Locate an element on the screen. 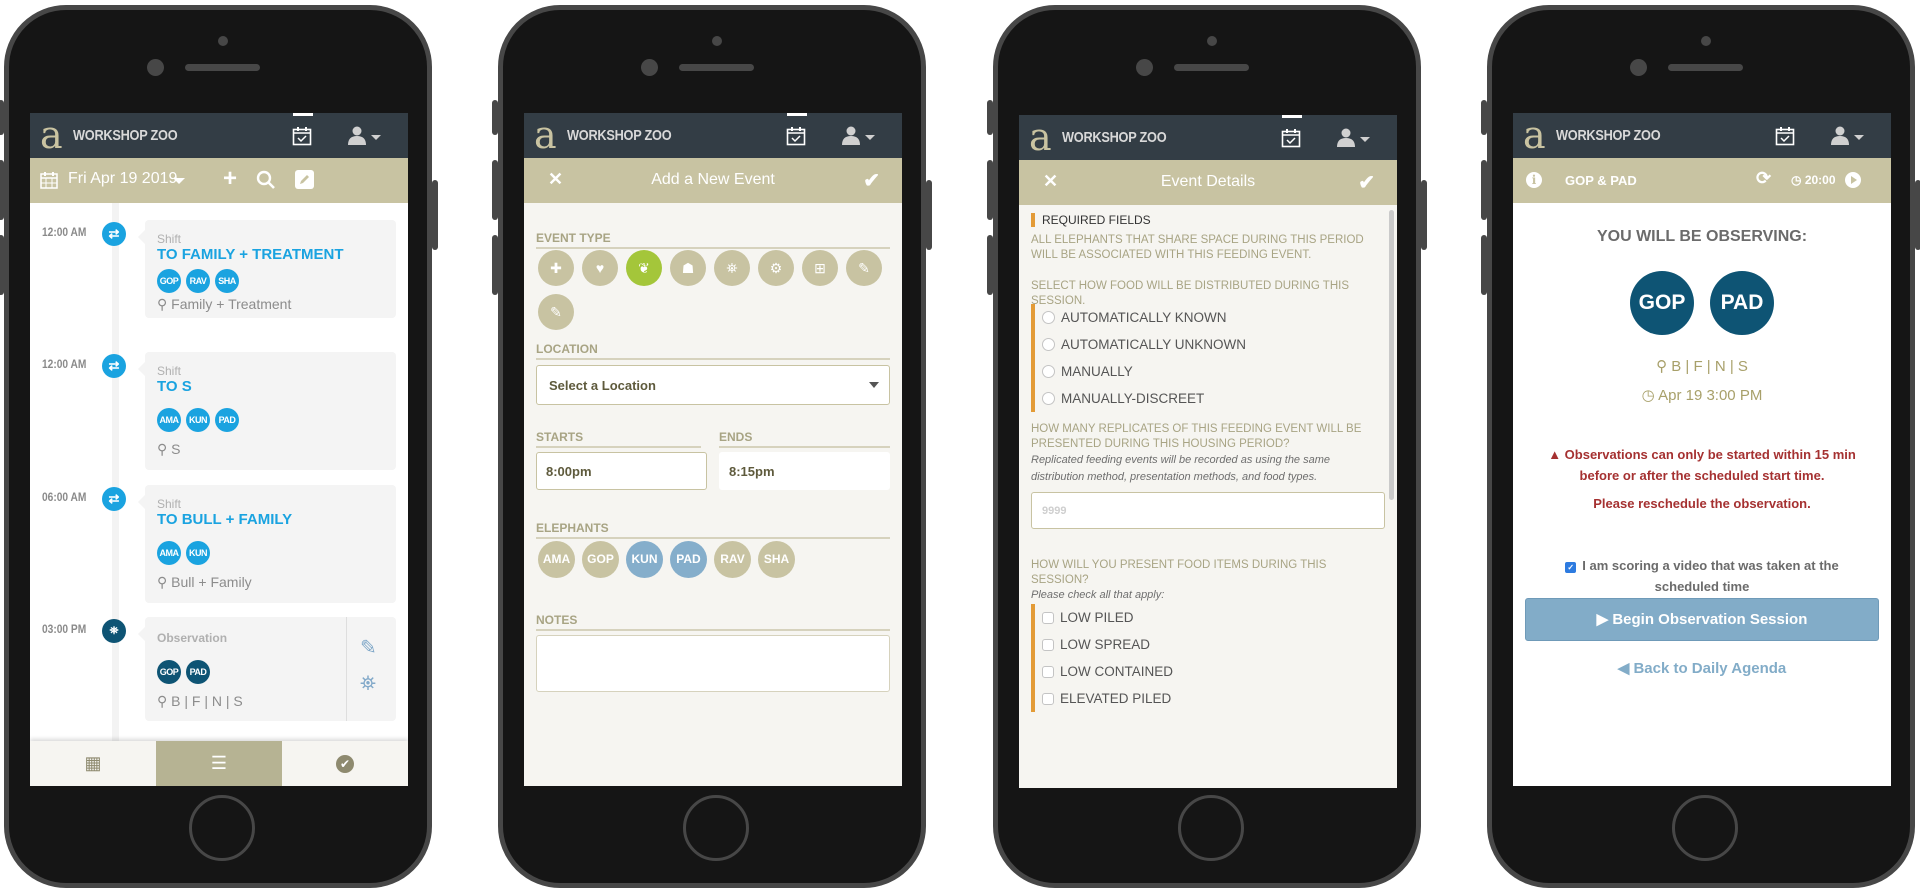 The width and height of the screenshot is (1920, 891). tab-completed: ✔ is located at coordinates (345, 763).